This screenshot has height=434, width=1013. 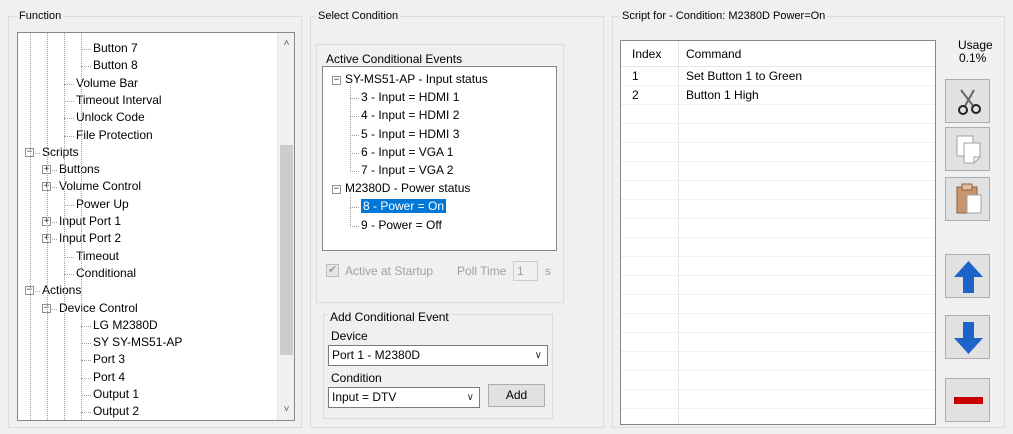 I want to click on device-select: Port 1 - M2380D ∨, so click(x=438, y=355).